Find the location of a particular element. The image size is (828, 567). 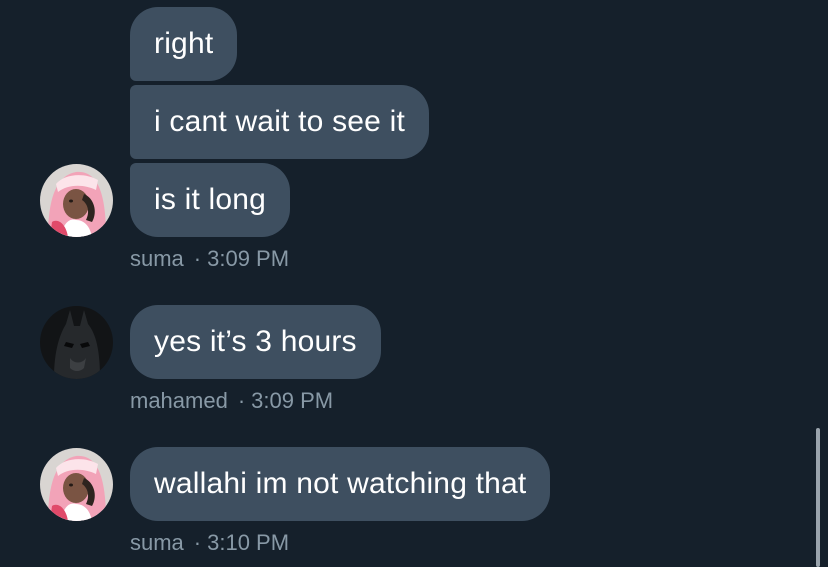

message-bubble: i cant wait to see it is located at coordinates (279, 122).